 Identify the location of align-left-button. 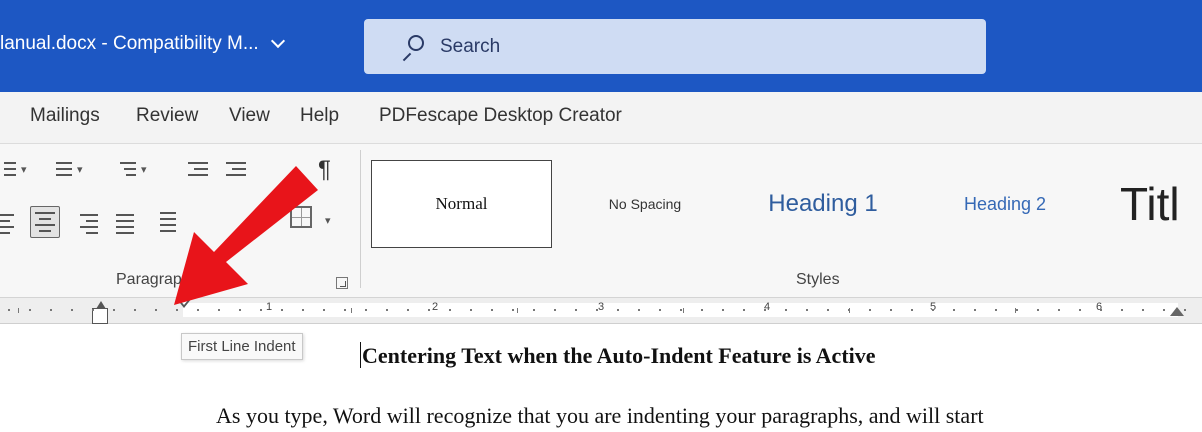
(7, 224).